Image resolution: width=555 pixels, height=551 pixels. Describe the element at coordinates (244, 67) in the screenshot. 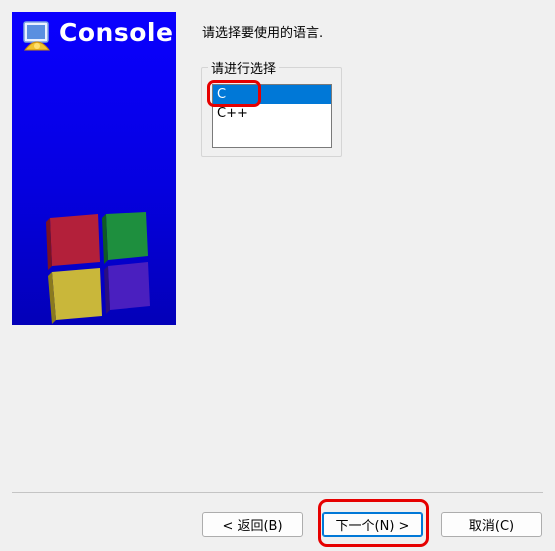

I see `group-label: 请进行选择` at that location.